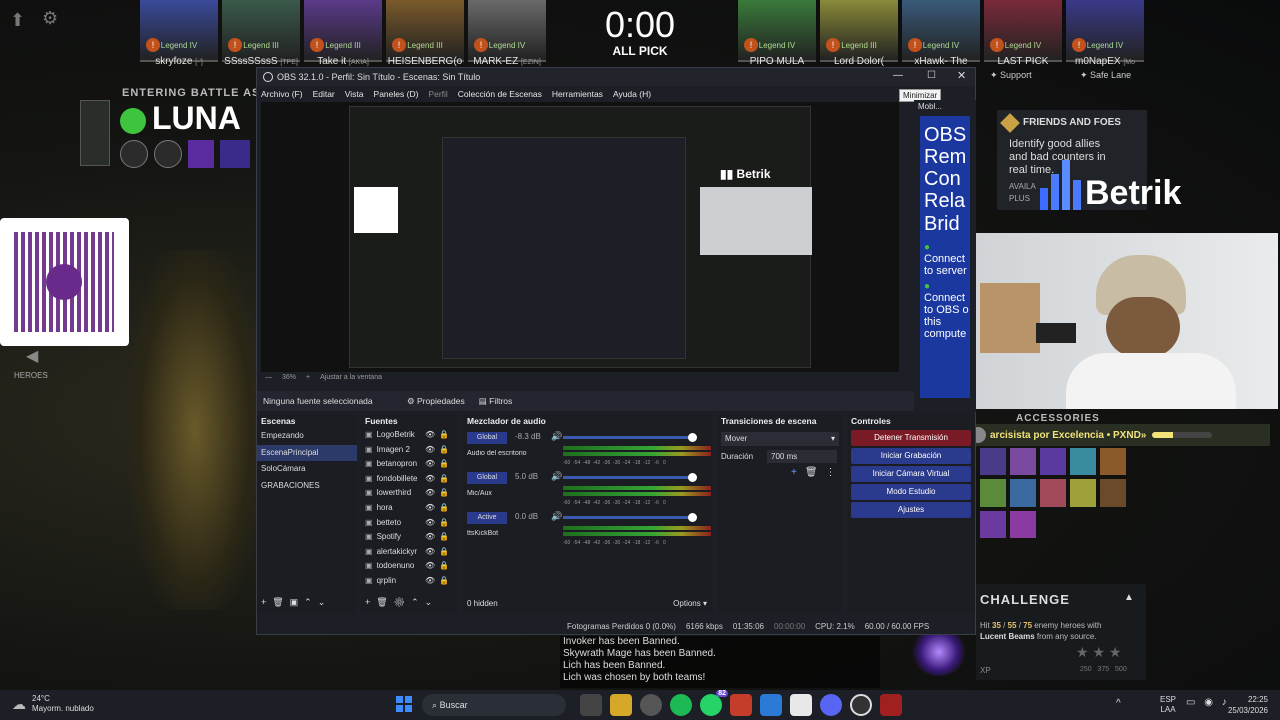  I want to click on heroes-back-icon: ◀, so click(32, 356).